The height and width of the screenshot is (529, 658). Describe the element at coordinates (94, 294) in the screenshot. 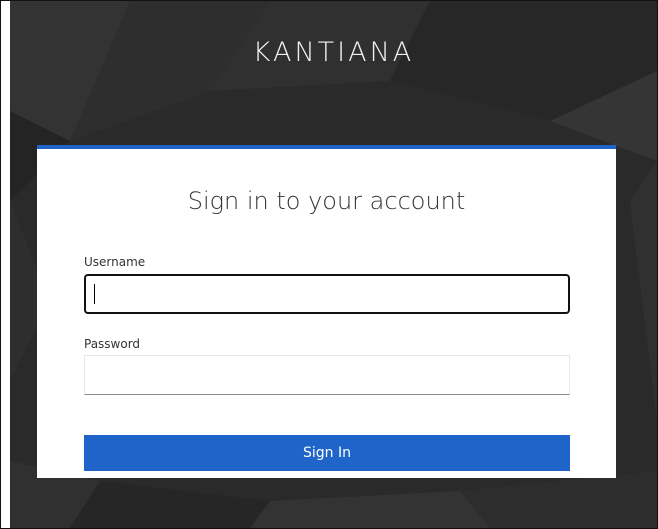

I see `text-caret` at that location.